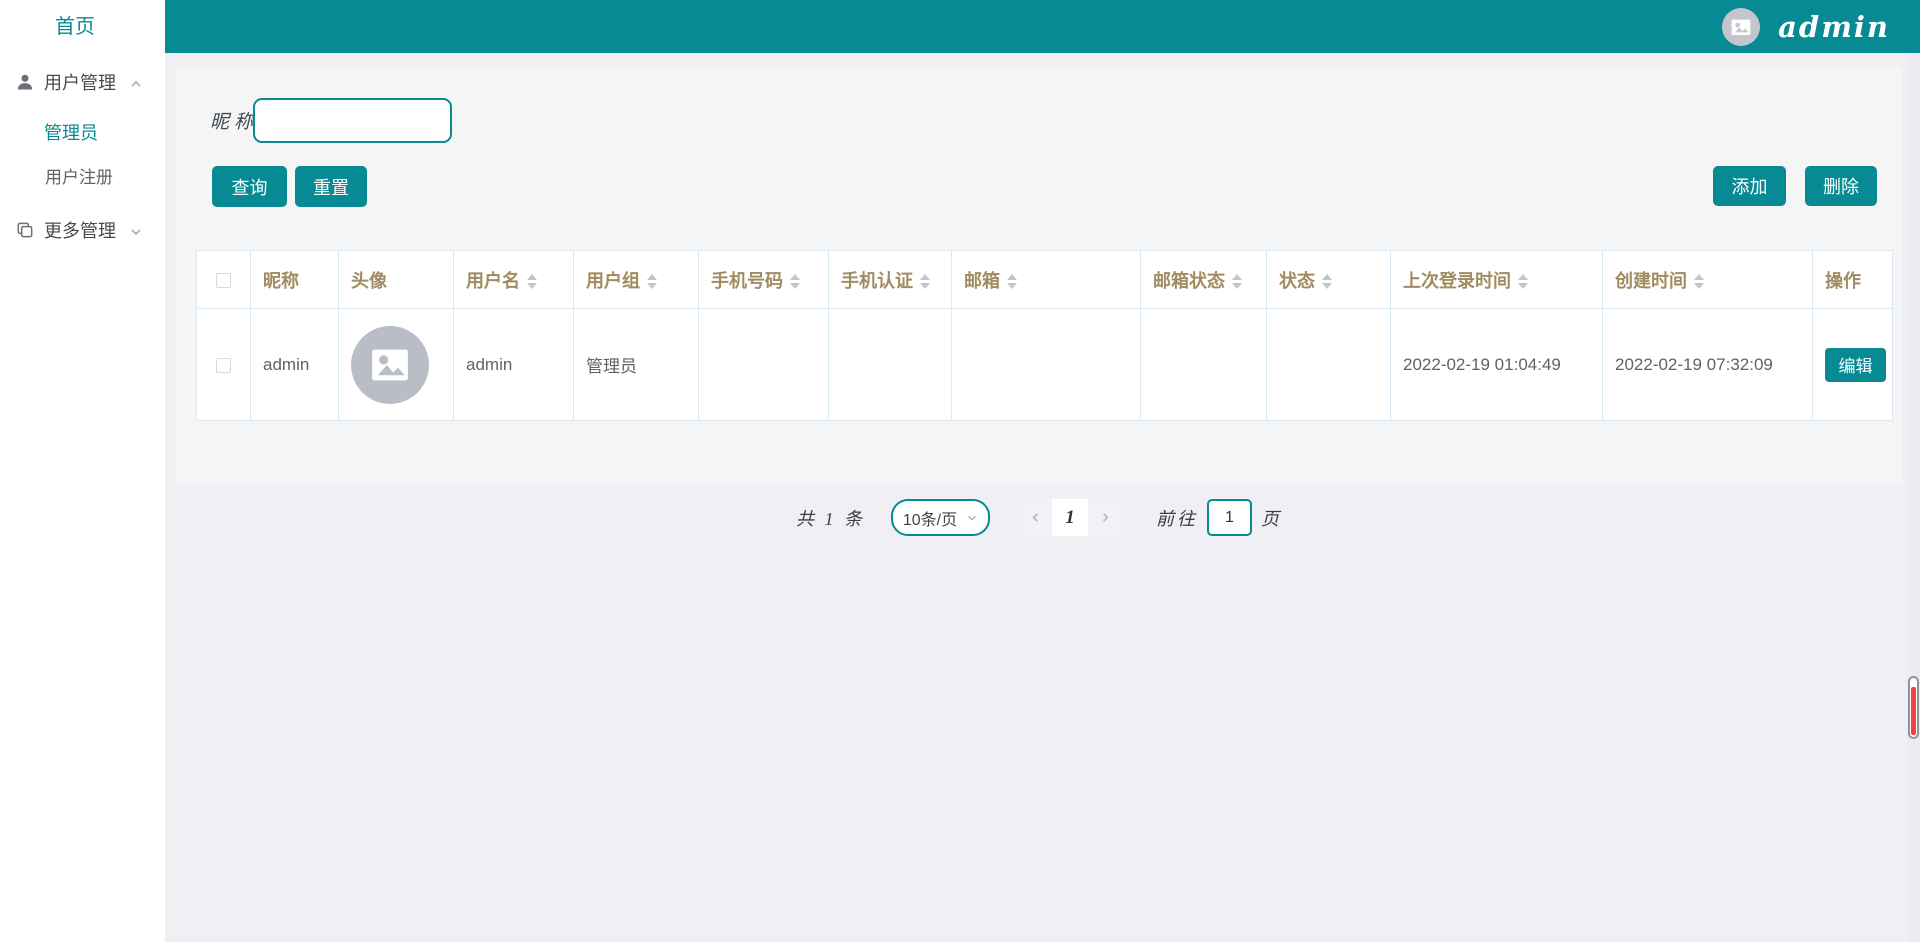 The width and height of the screenshot is (1920, 942). What do you see at coordinates (513, 279) in the screenshot?
I see `column-header-username: 用户名` at bounding box center [513, 279].